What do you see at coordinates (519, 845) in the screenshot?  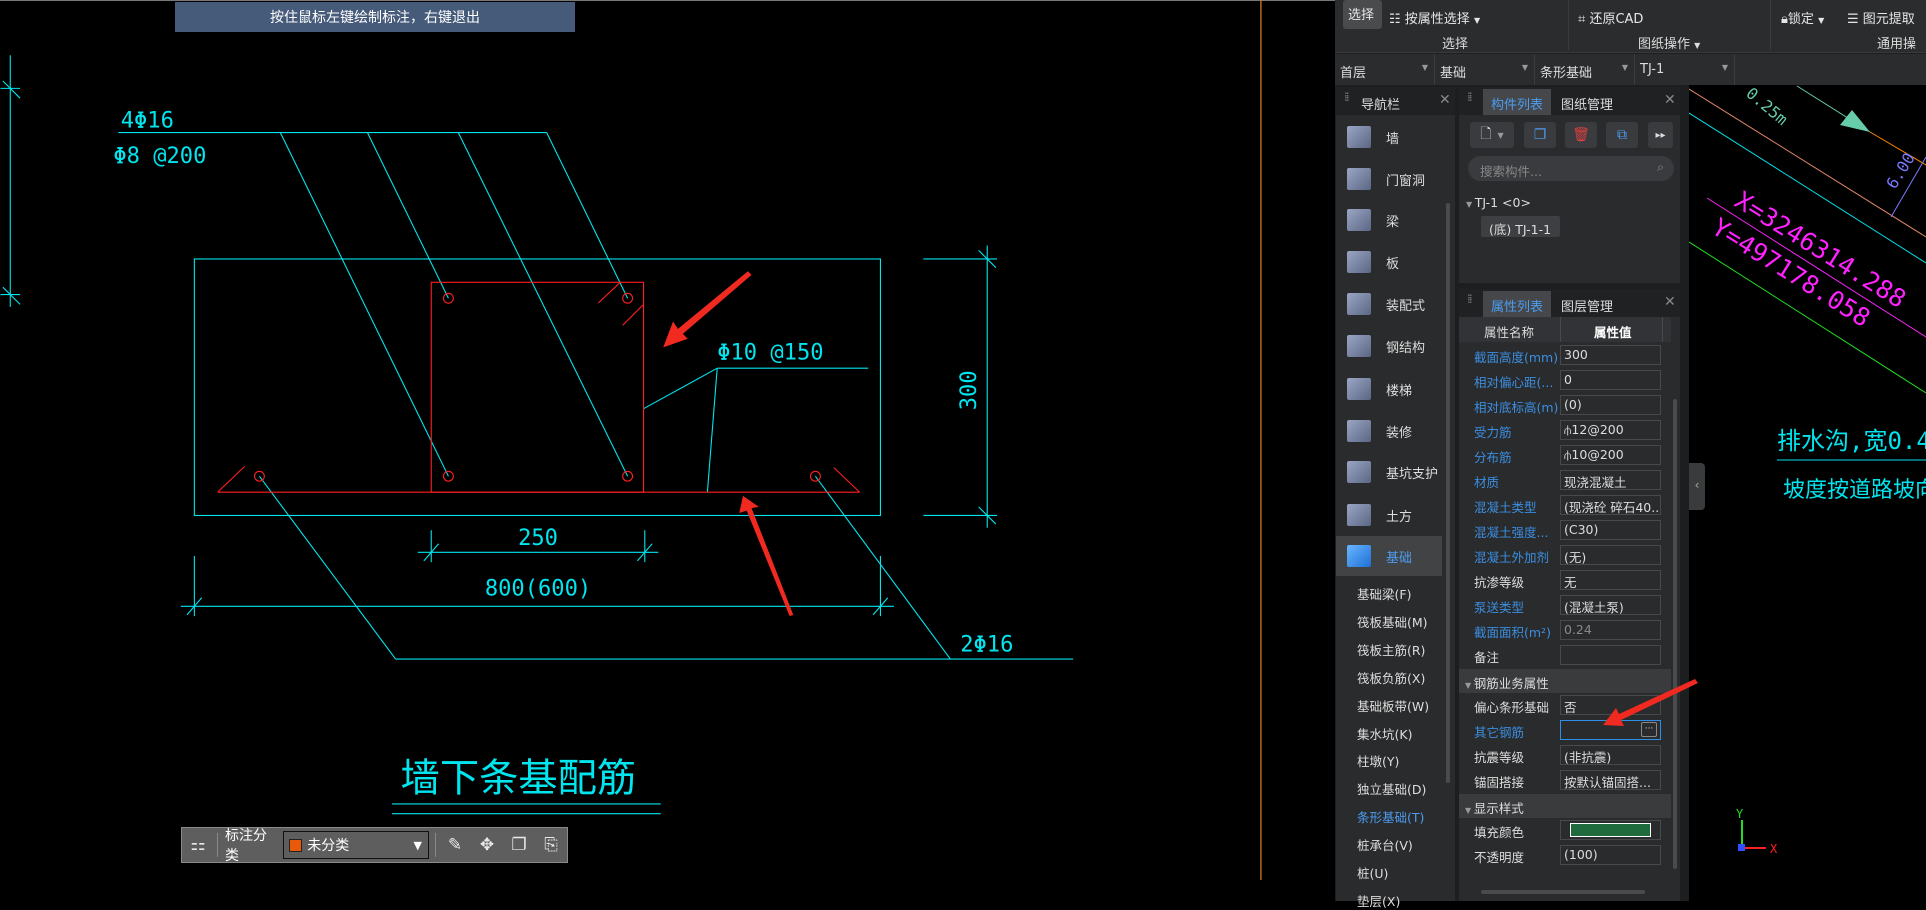 I see `copy-icon: ❐` at bounding box center [519, 845].